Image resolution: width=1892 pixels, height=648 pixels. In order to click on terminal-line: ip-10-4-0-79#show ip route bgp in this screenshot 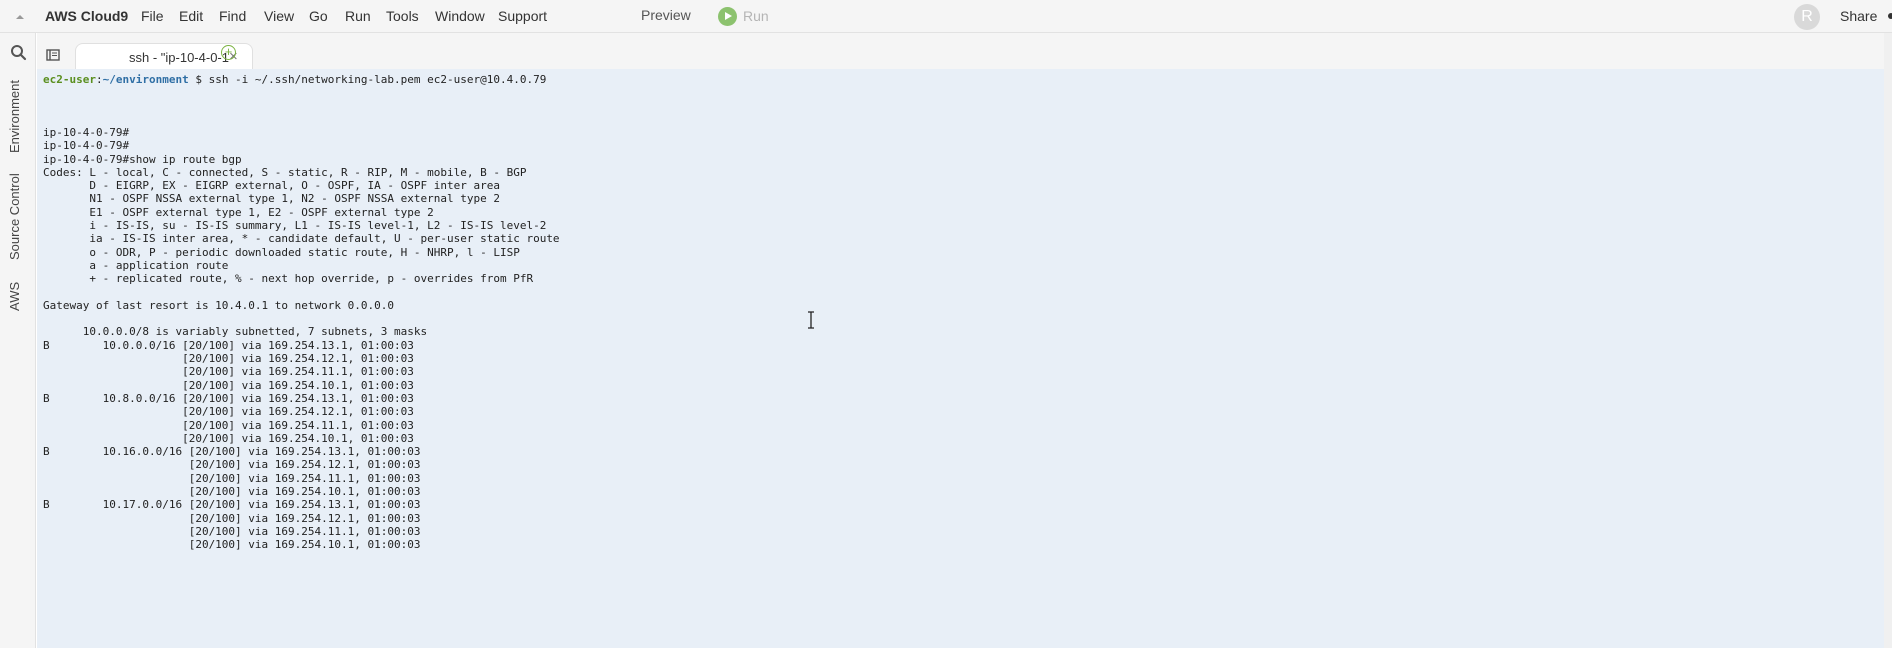, I will do `click(142, 159)`.